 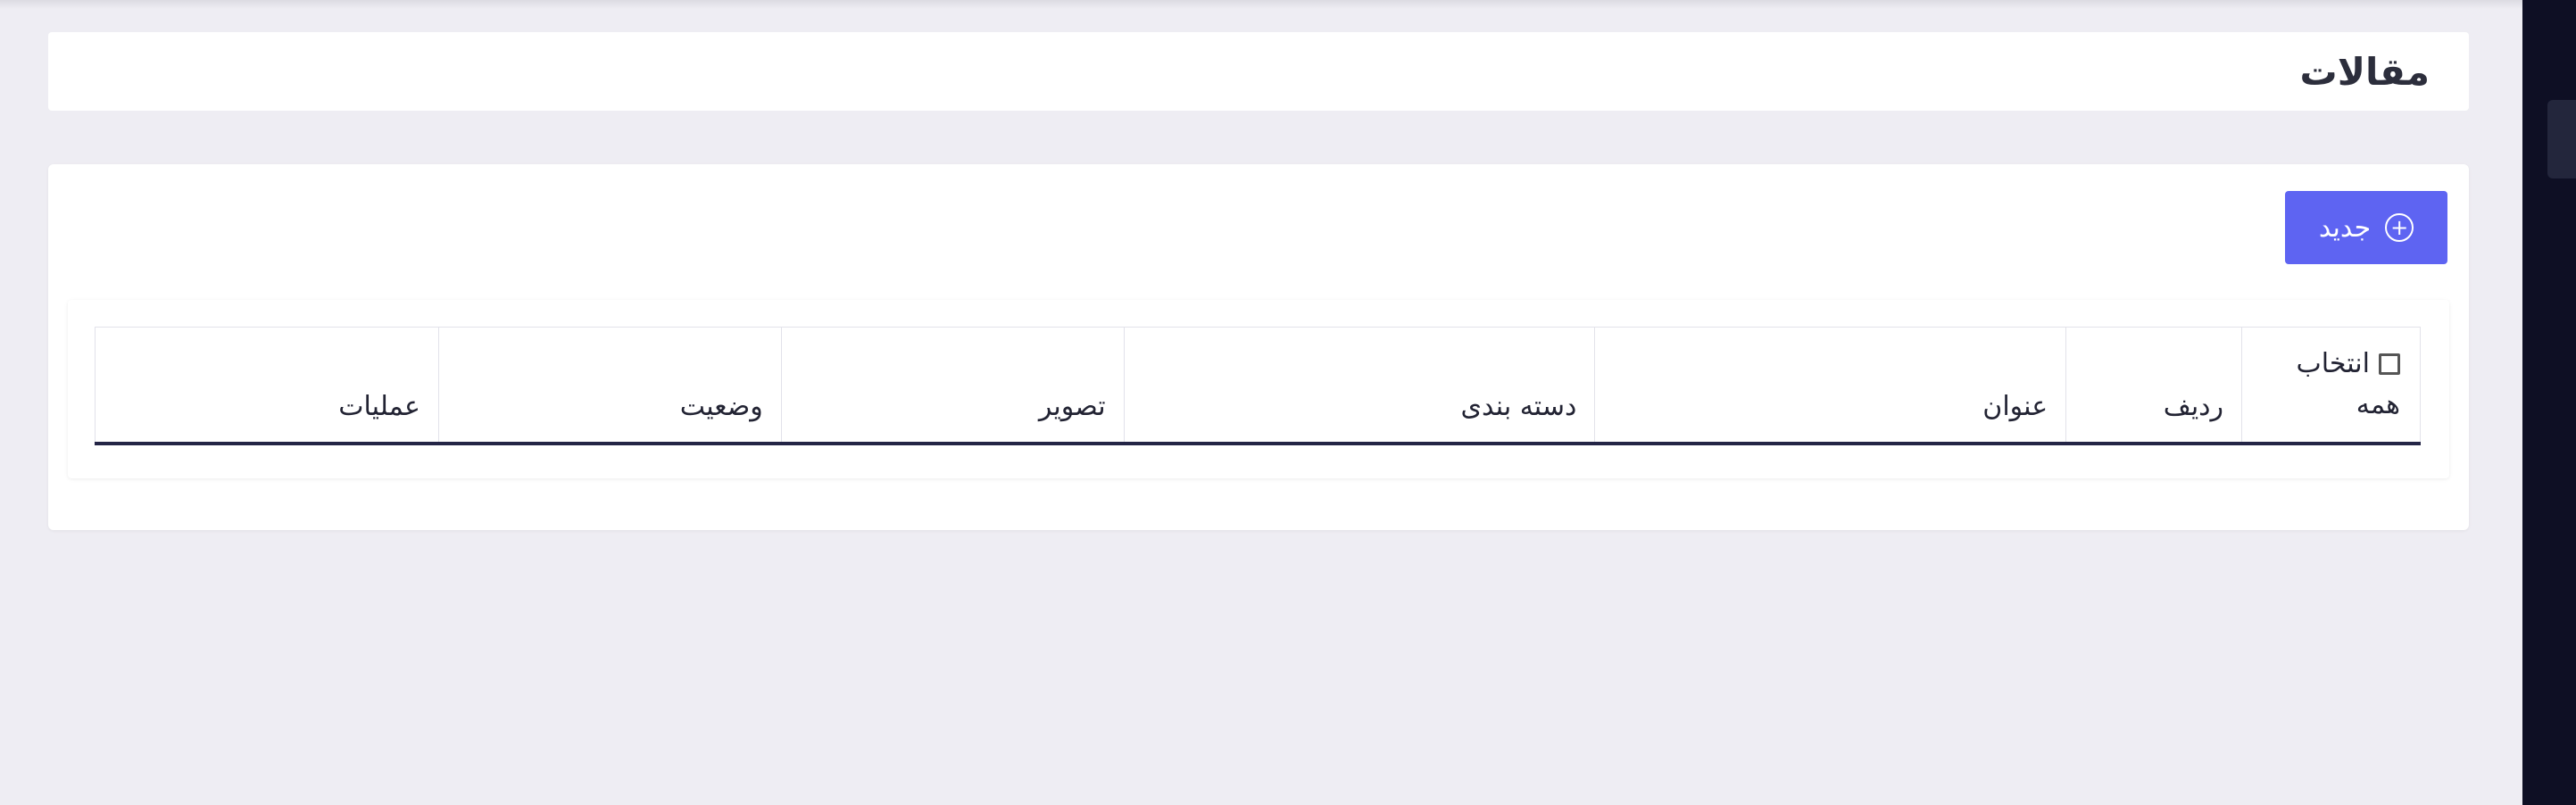 What do you see at coordinates (1830, 386) in the screenshot?
I see `column-header-title: عنوان` at bounding box center [1830, 386].